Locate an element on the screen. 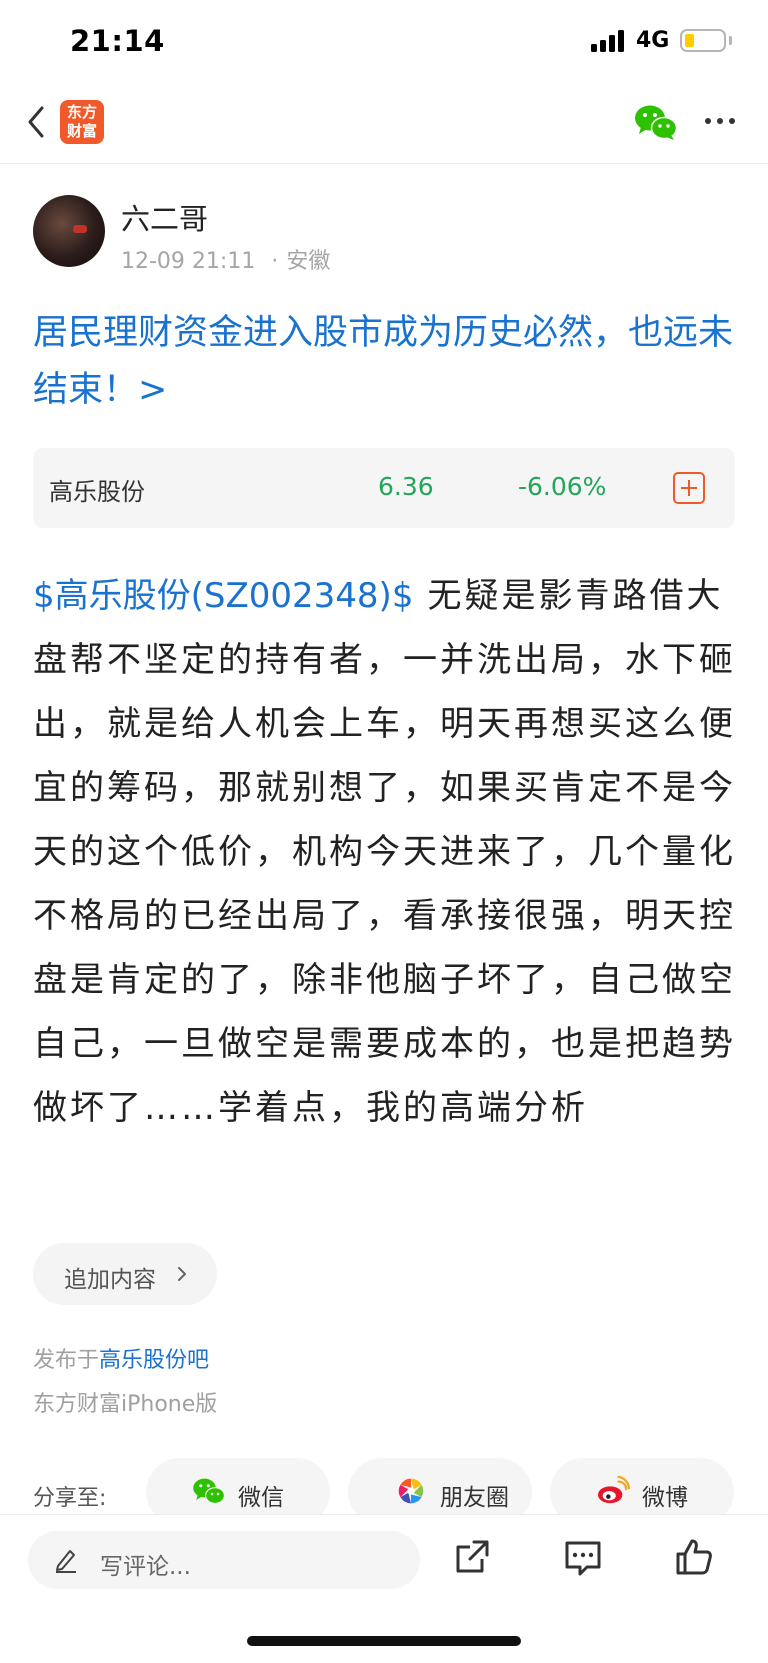 The height and width of the screenshot is (1663, 768). author-name: 六二哥 is located at coordinates (164, 217).